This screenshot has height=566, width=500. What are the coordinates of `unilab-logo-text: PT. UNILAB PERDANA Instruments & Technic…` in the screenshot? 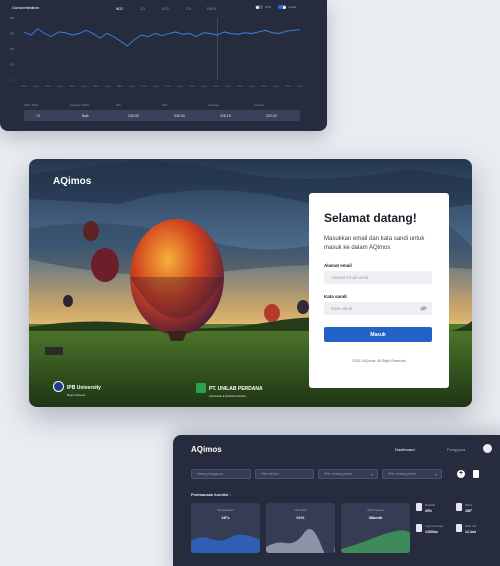 It's located at (236, 387).